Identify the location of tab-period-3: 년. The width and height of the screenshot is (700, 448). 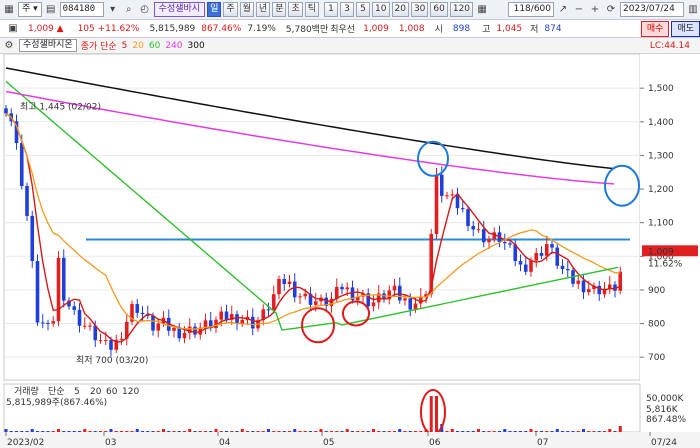
(263, 9).